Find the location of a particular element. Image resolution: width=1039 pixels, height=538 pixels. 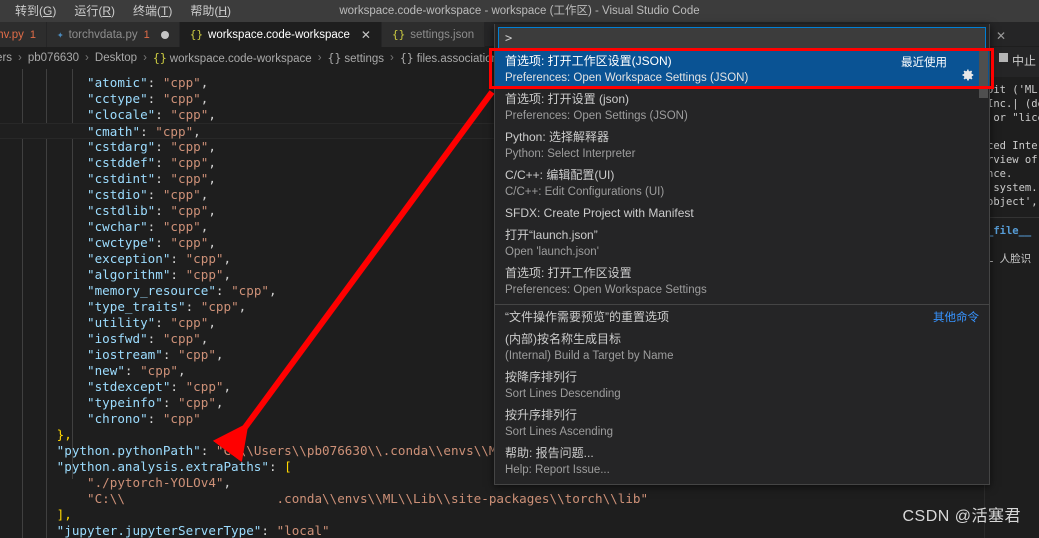

editor-tab-label: rchv.py is located at coordinates (12, 34).